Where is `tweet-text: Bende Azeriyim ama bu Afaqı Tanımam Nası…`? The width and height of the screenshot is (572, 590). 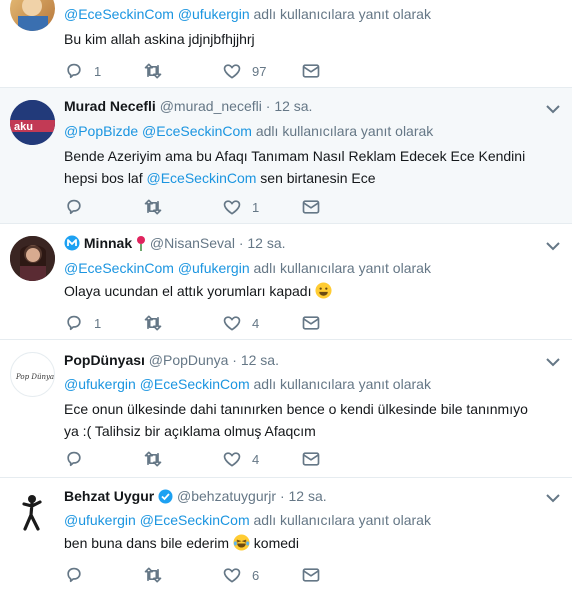 tweet-text: Bende Azeriyim ama bu Afaqı Tanımam Nası… is located at coordinates (309, 167).